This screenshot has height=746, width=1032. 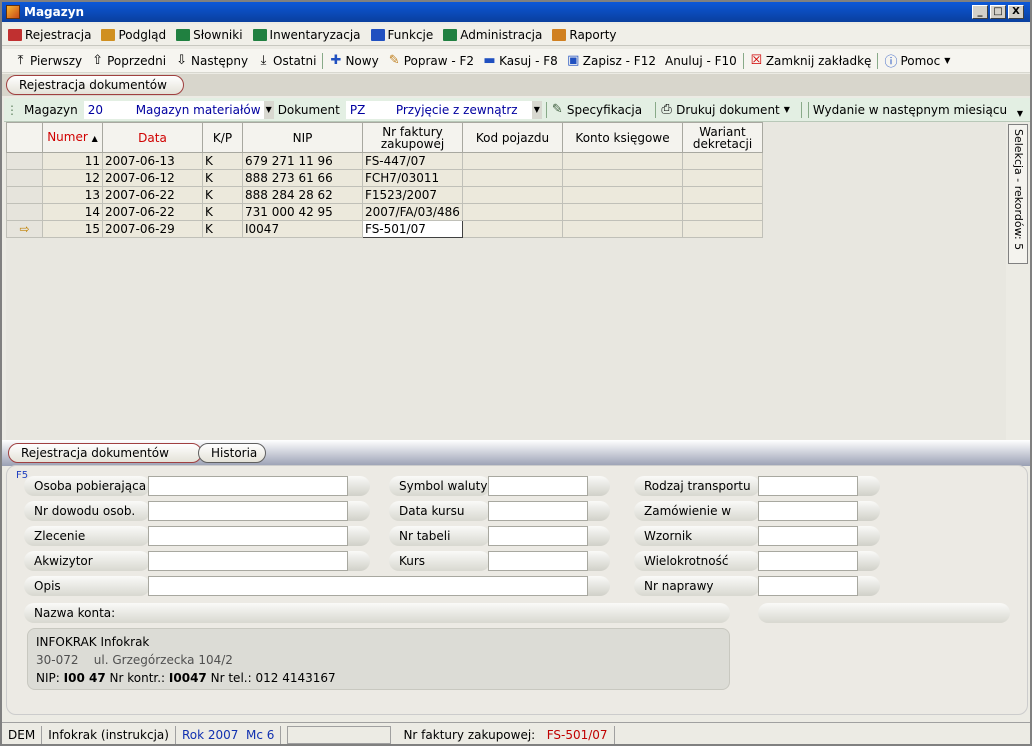 What do you see at coordinates (492, 35) in the screenshot?
I see `menu-administracja: Administracja` at bounding box center [492, 35].